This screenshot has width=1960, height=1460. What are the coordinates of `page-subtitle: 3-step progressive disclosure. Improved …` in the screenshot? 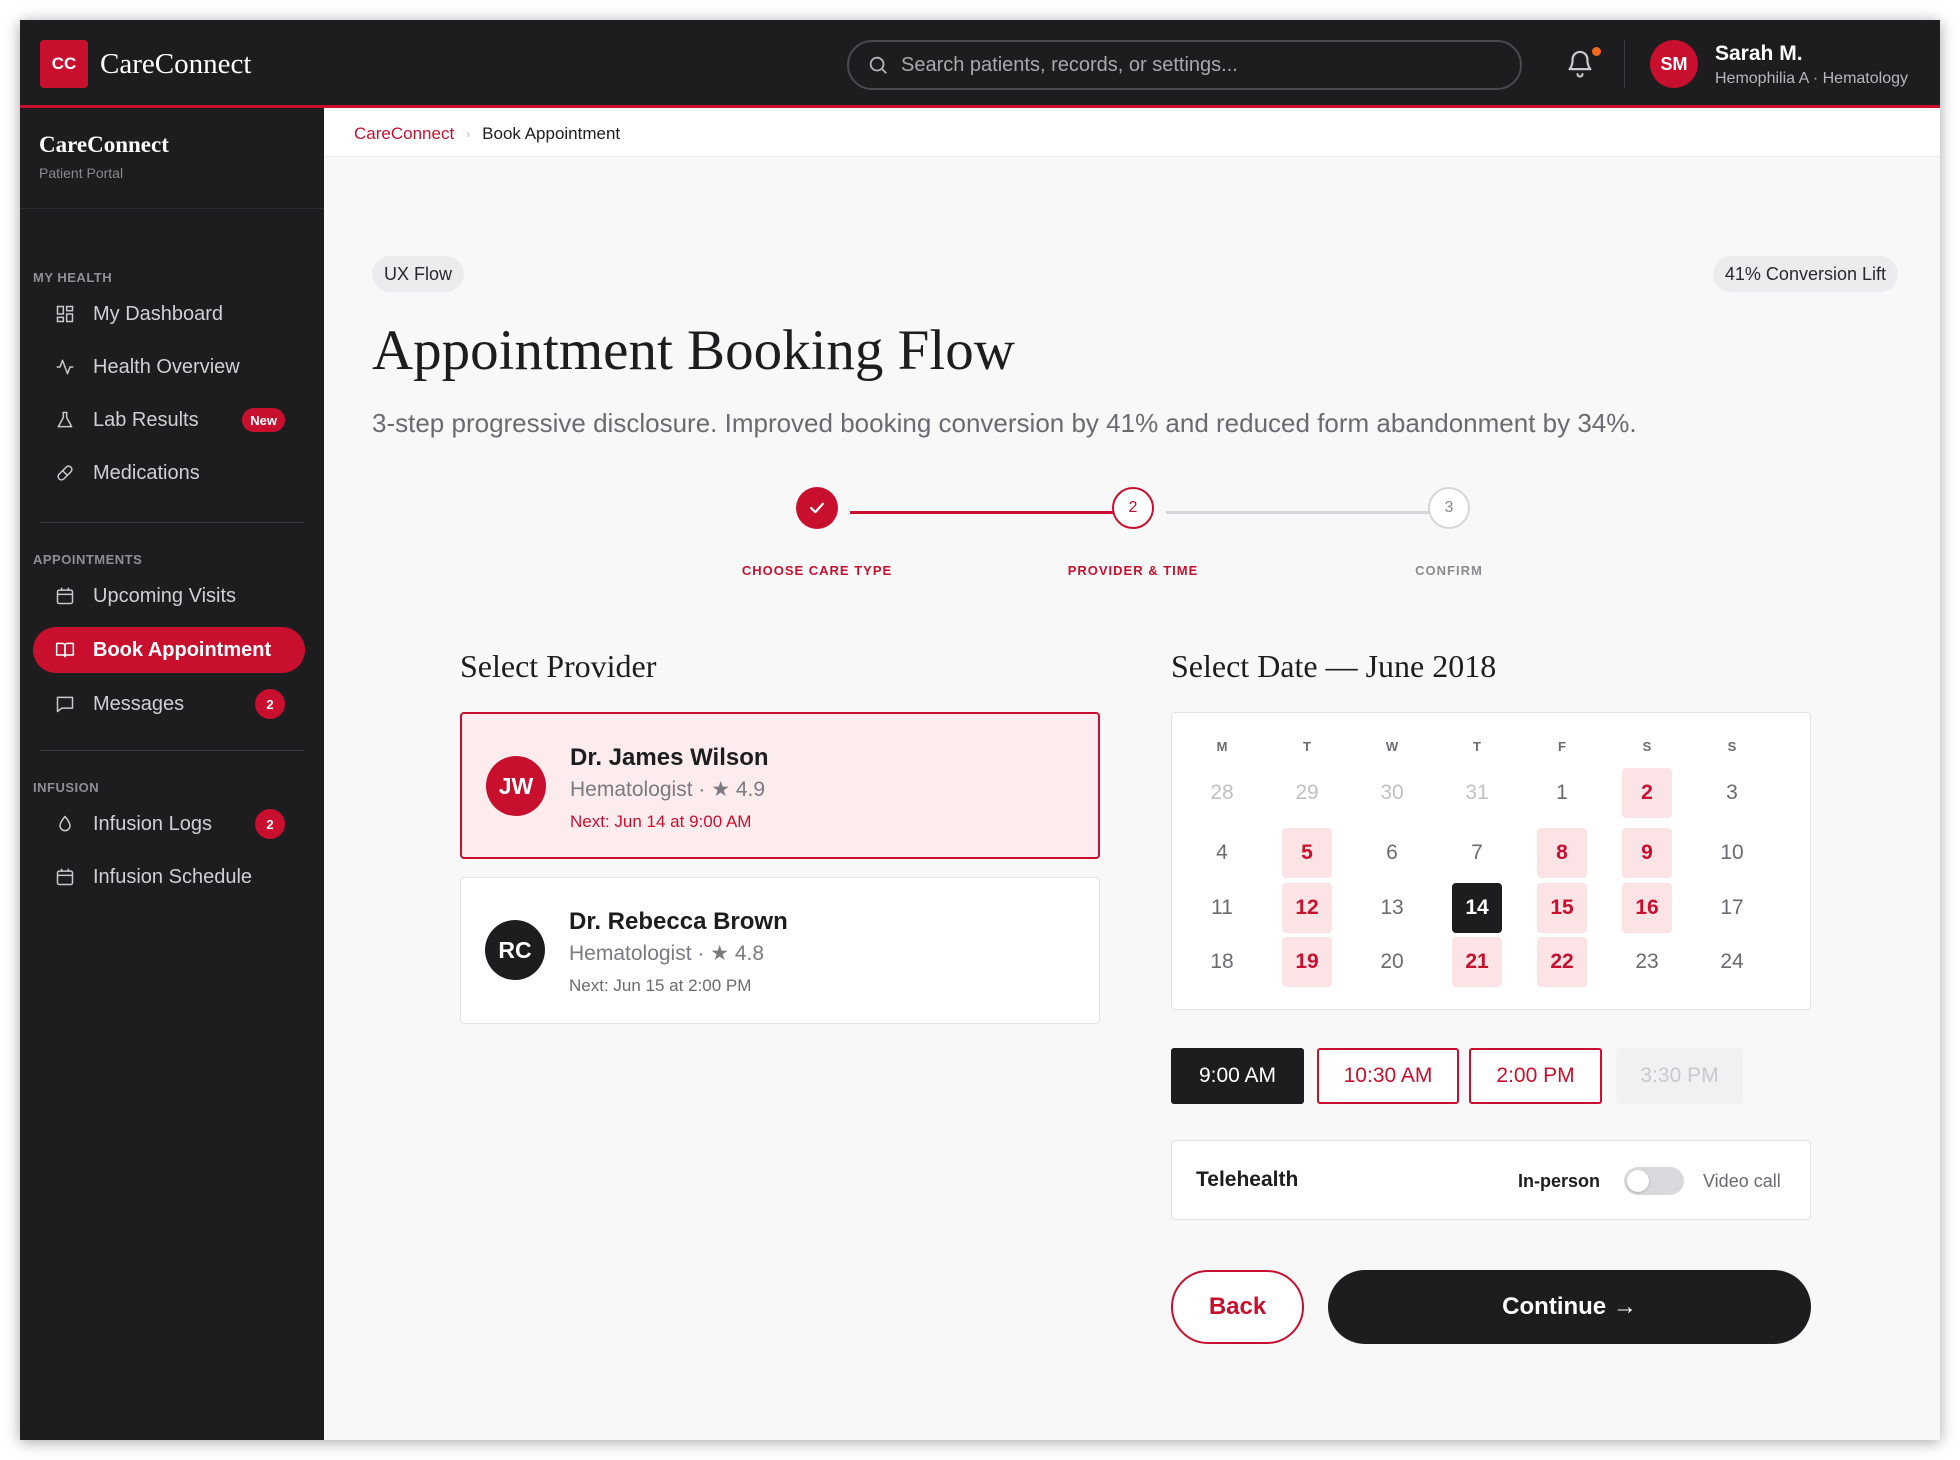 It's located at (1004, 423).